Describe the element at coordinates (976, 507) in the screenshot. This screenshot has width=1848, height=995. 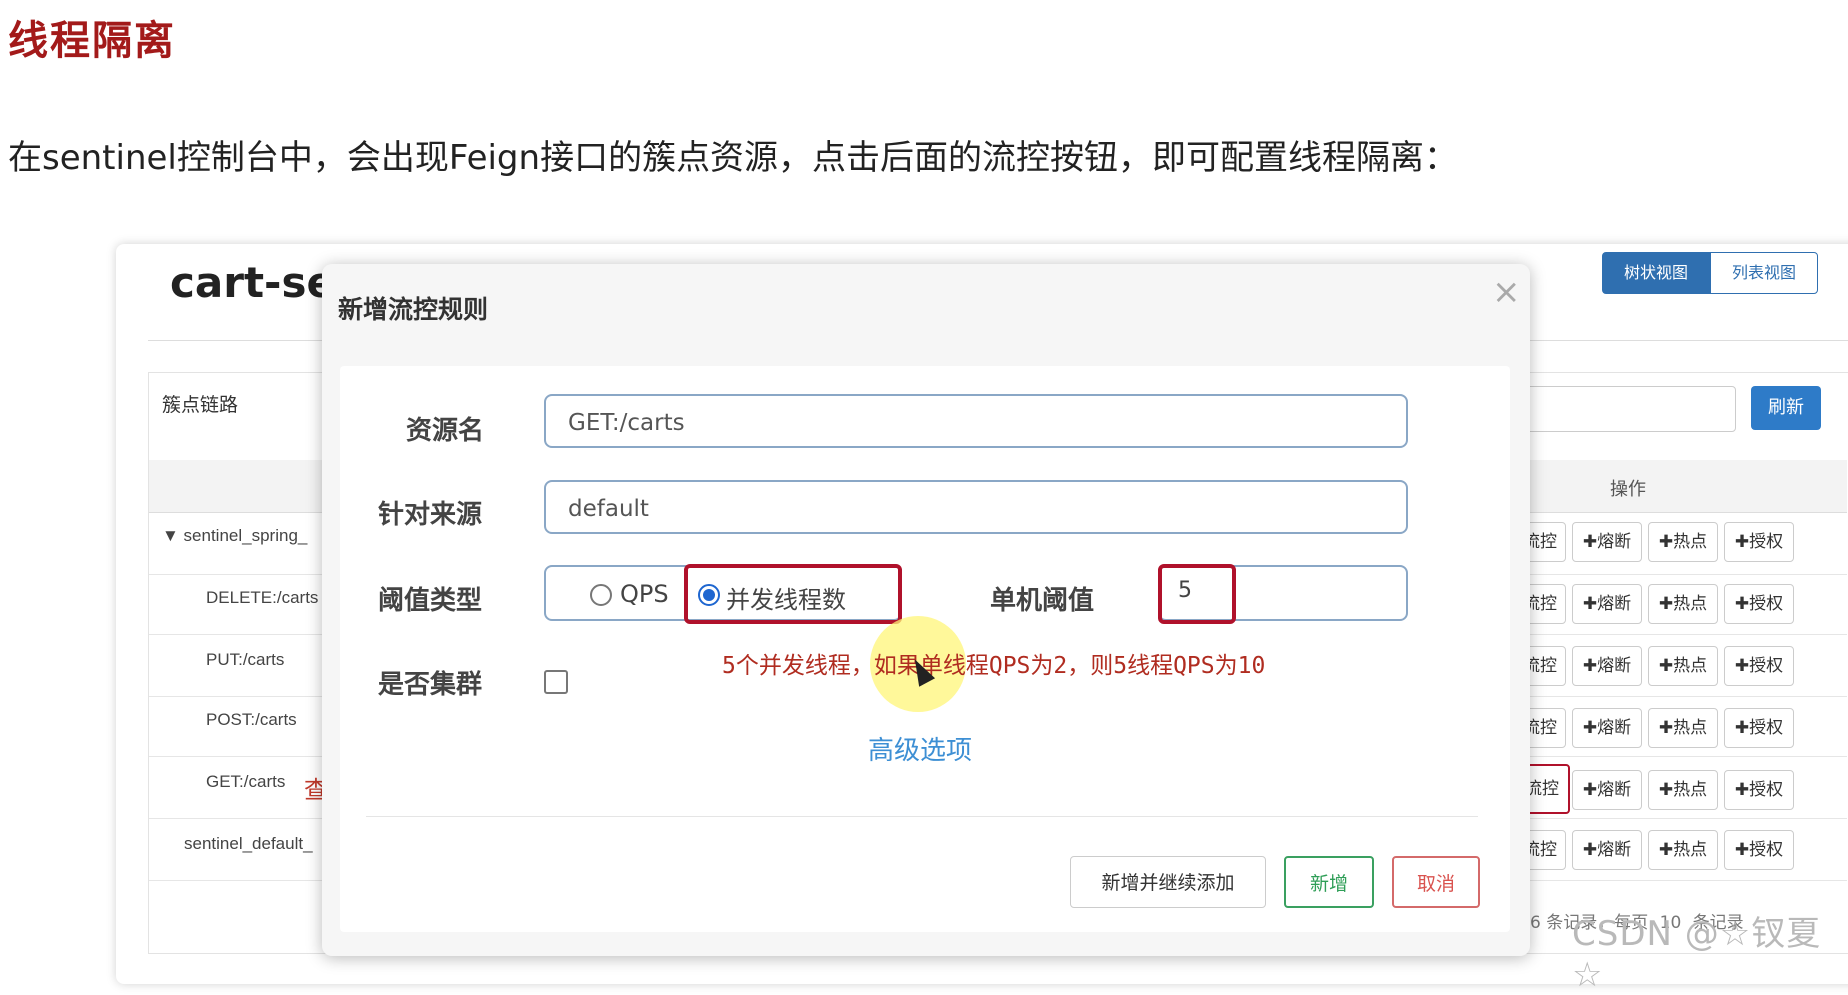
I see `origin-input: default` at that location.